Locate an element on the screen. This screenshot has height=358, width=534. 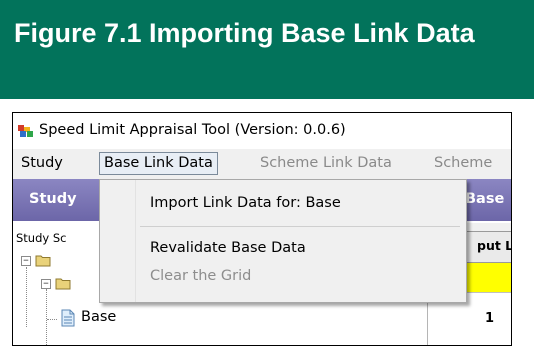
grid-row-number: 1 is located at coordinates (490, 318).